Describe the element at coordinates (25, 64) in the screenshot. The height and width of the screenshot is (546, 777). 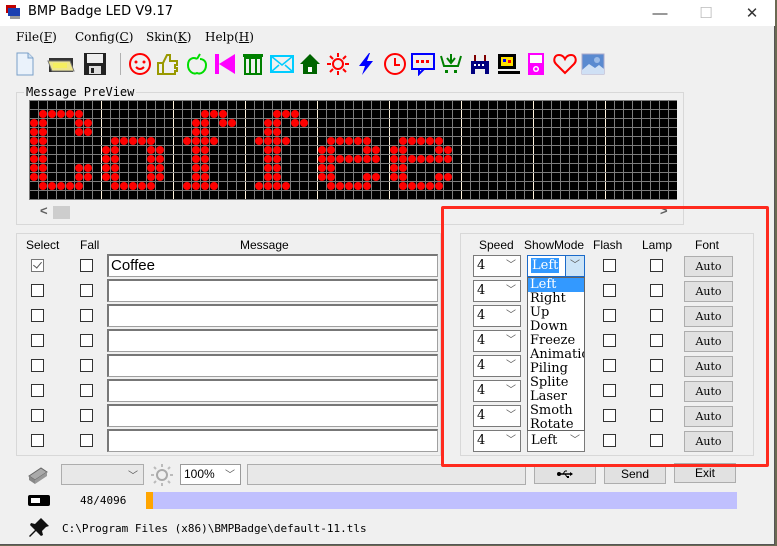
I see `new-file-button` at that location.